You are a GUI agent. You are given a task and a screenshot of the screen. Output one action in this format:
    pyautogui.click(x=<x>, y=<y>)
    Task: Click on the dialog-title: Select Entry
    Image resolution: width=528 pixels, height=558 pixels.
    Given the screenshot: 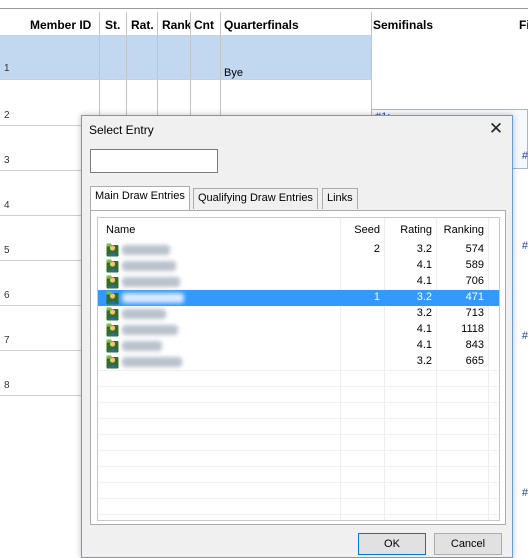 What is the action you would take?
    pyautogui.click(x=121, y=130)
    